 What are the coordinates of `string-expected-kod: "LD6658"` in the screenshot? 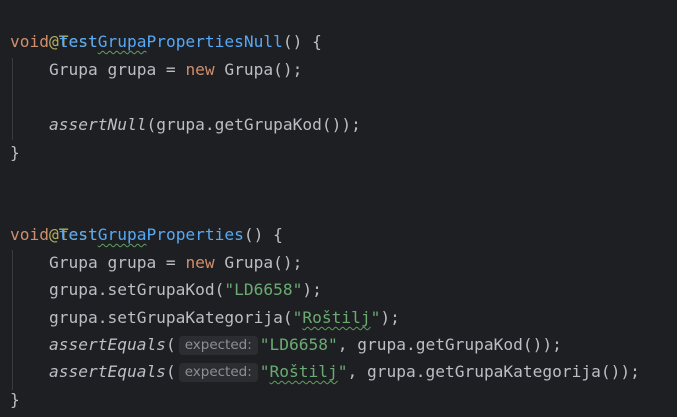 It's located at (298, 344).